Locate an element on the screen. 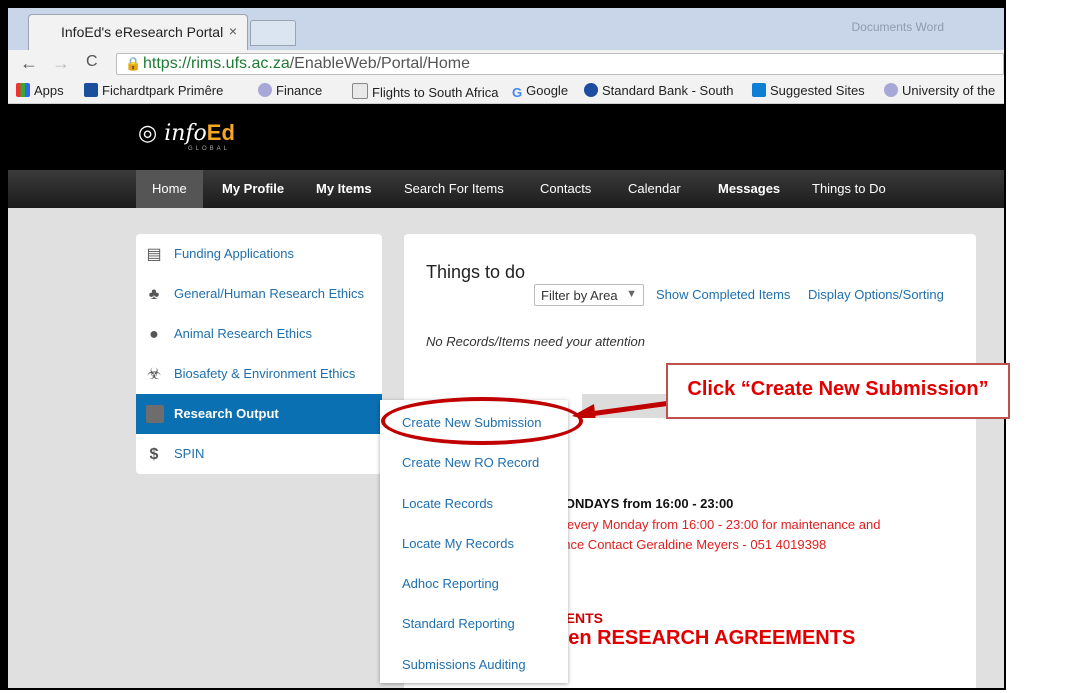 The width and height of the screenshot is (1092, 693). show-completed-link: Show Completed Items is located at coordinates (723, 294).